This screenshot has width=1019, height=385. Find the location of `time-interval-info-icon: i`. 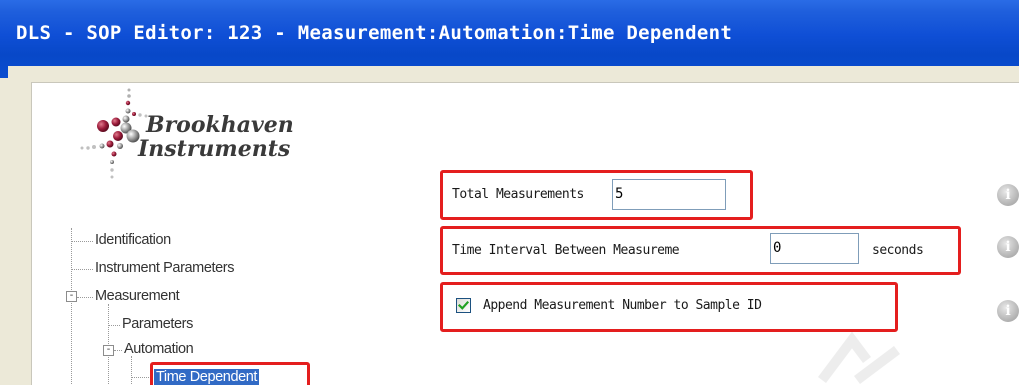

time-interval-info-icon: i is located at coordinates (1008, 247).